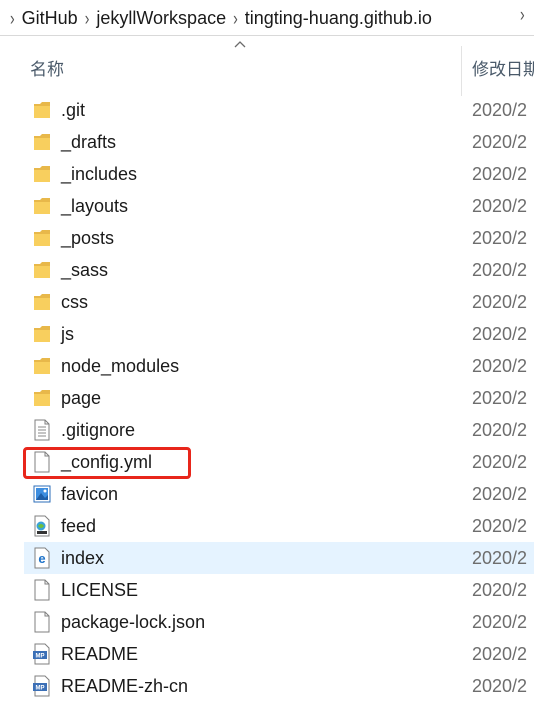  I want to click on highlight-annotation-box, so click(107, 463).